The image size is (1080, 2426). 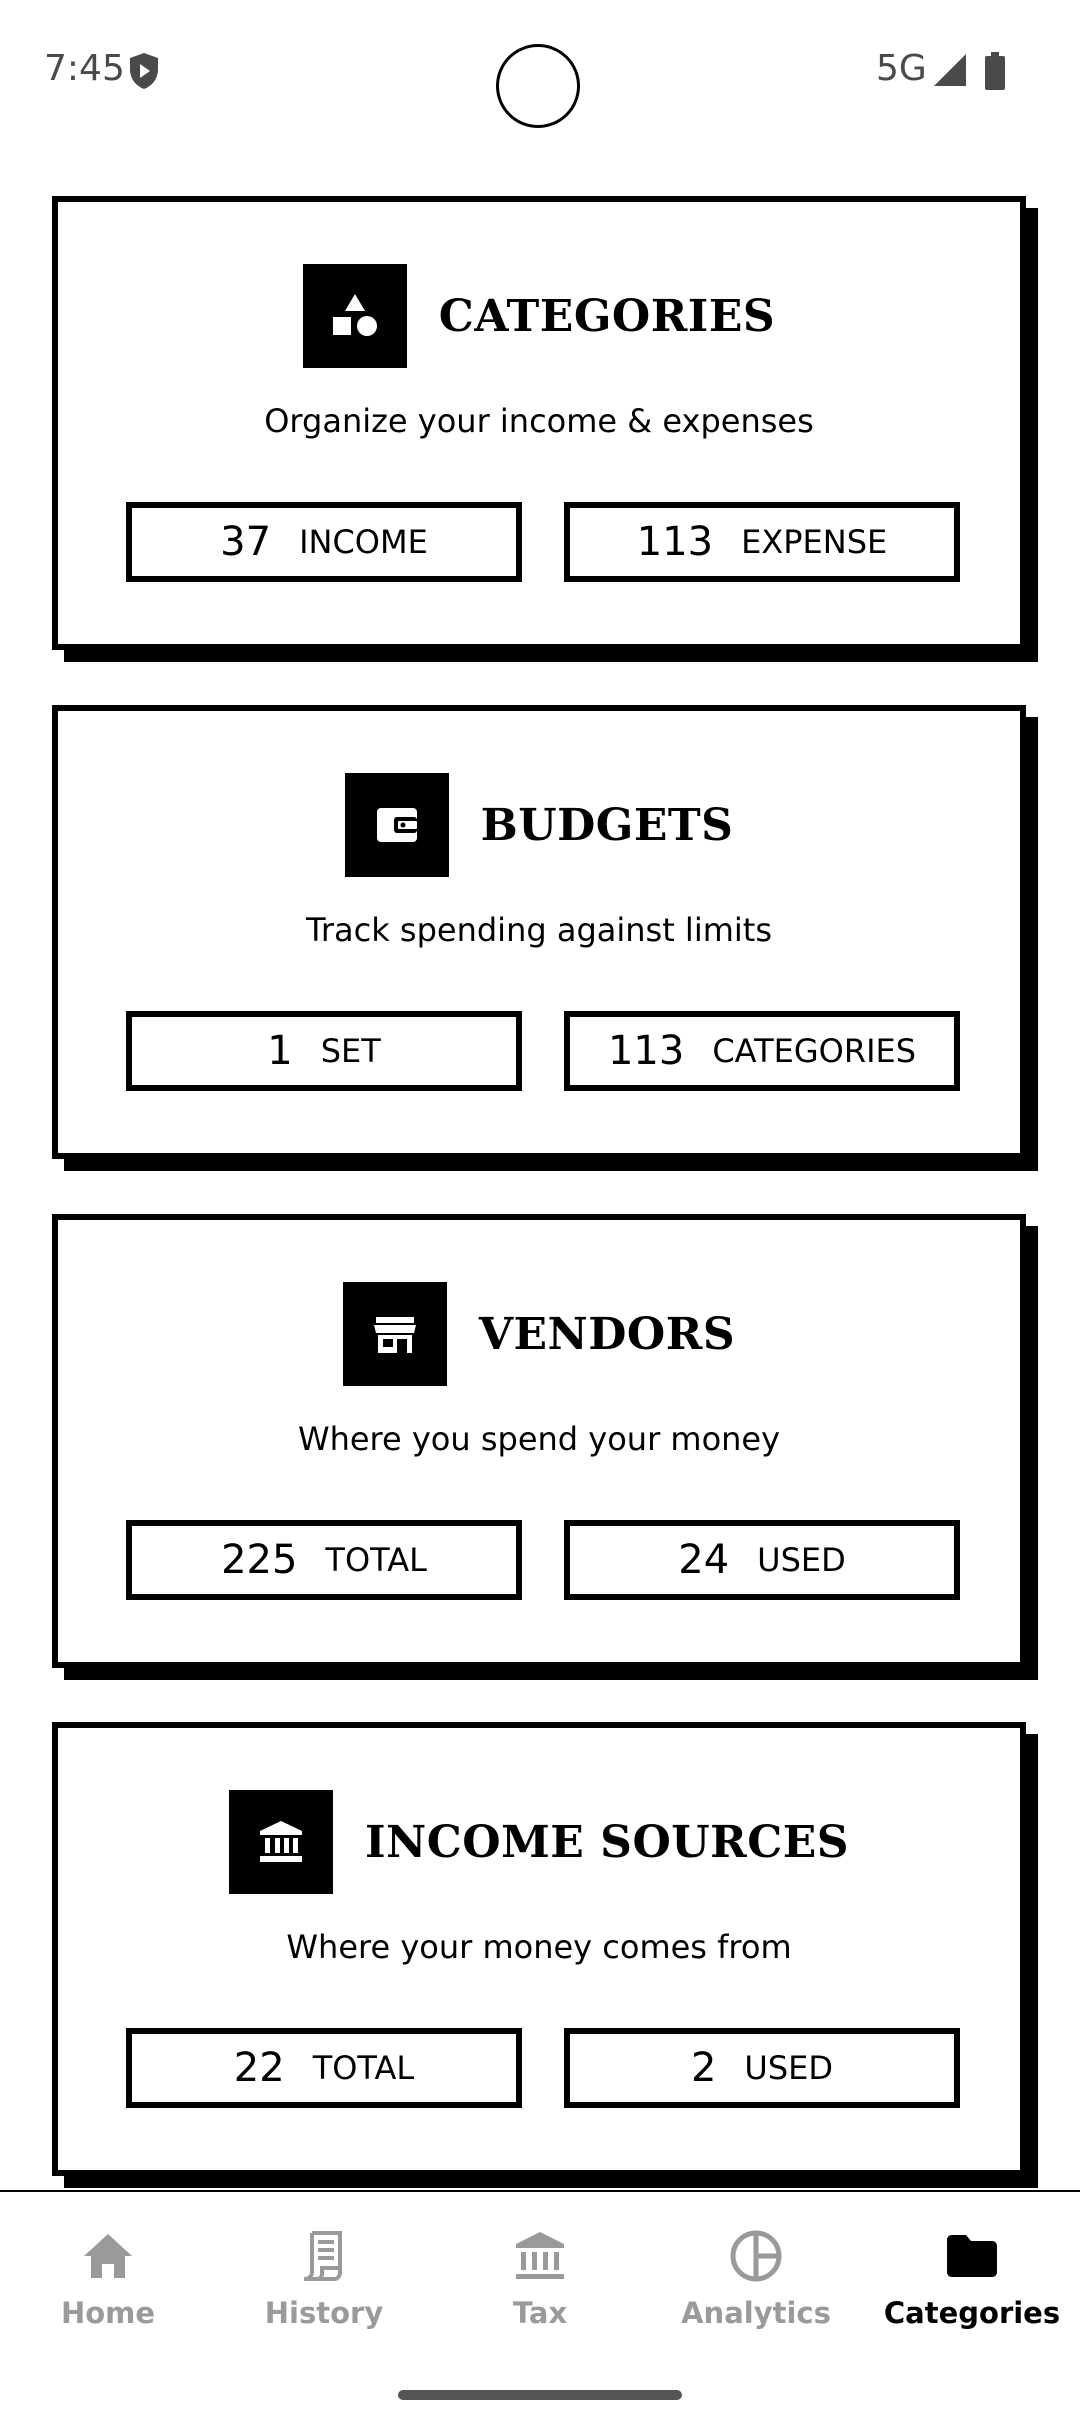 What do you see at coordinates (259, 1560) in the screenshot?
I see `stat-value: 225` at bounding box center [259, 1560].